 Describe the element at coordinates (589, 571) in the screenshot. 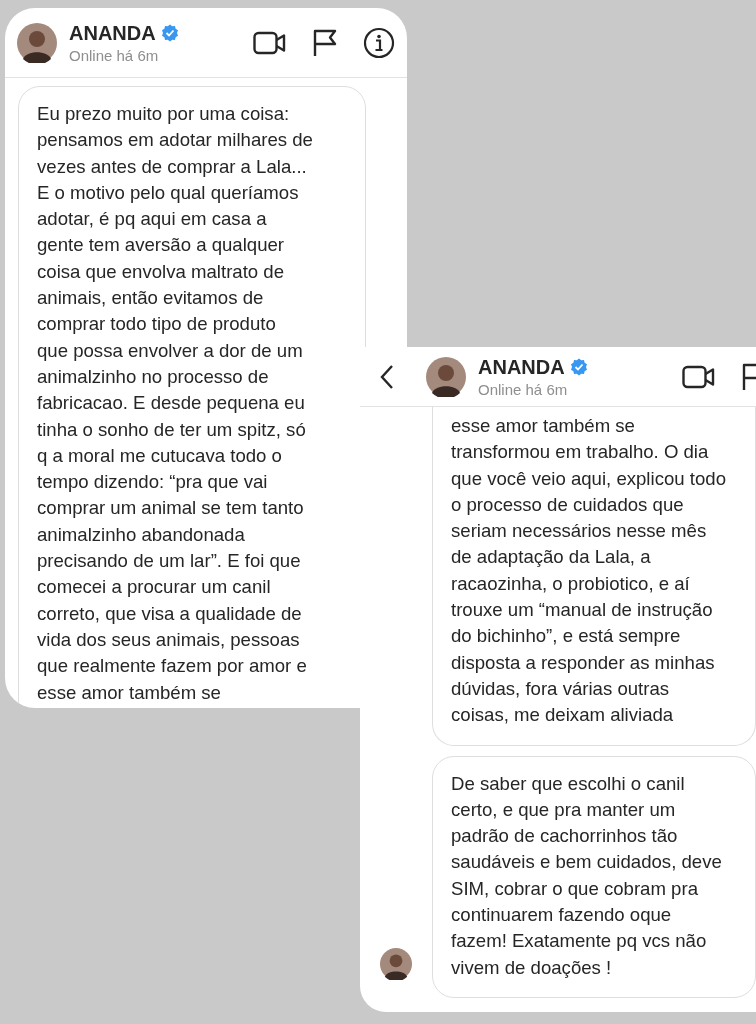

I see `message-text: esse amor também se transformou em trabalho. O dia que você veio aqui, explicou todo o processo de cuidados que seriam necessários nesse mês de adaptação da Lala, a racaozinha, o probiotico, e aí trouxe um “manual de instrução do bichinho”, e está sempre disposta a responder as minhas dúvidas, fora várias outras coisas, me deixam aliviada` at that location.